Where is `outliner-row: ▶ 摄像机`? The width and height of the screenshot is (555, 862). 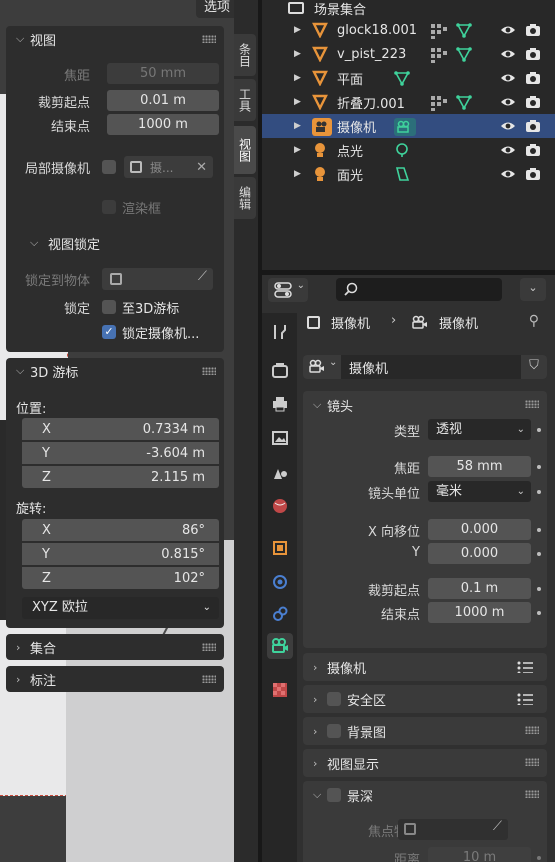 outliner-row: ▶ 摄像机 is located at coordinates (408, 126).